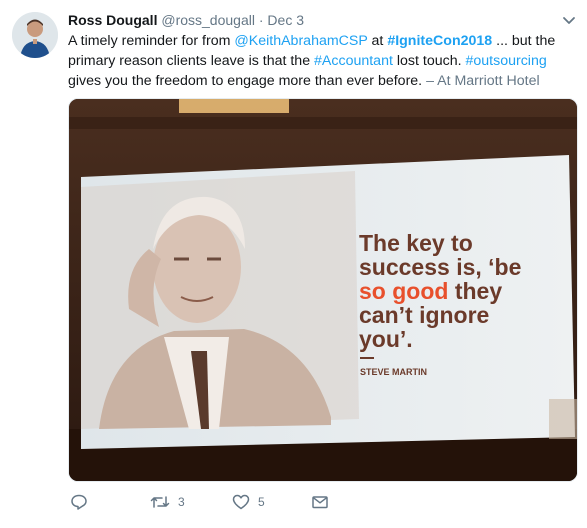  Describe the element at coordinates (505, 61) in the screenshot. I see `hashtag-outsourcing-link: #outsourcing` at that location.